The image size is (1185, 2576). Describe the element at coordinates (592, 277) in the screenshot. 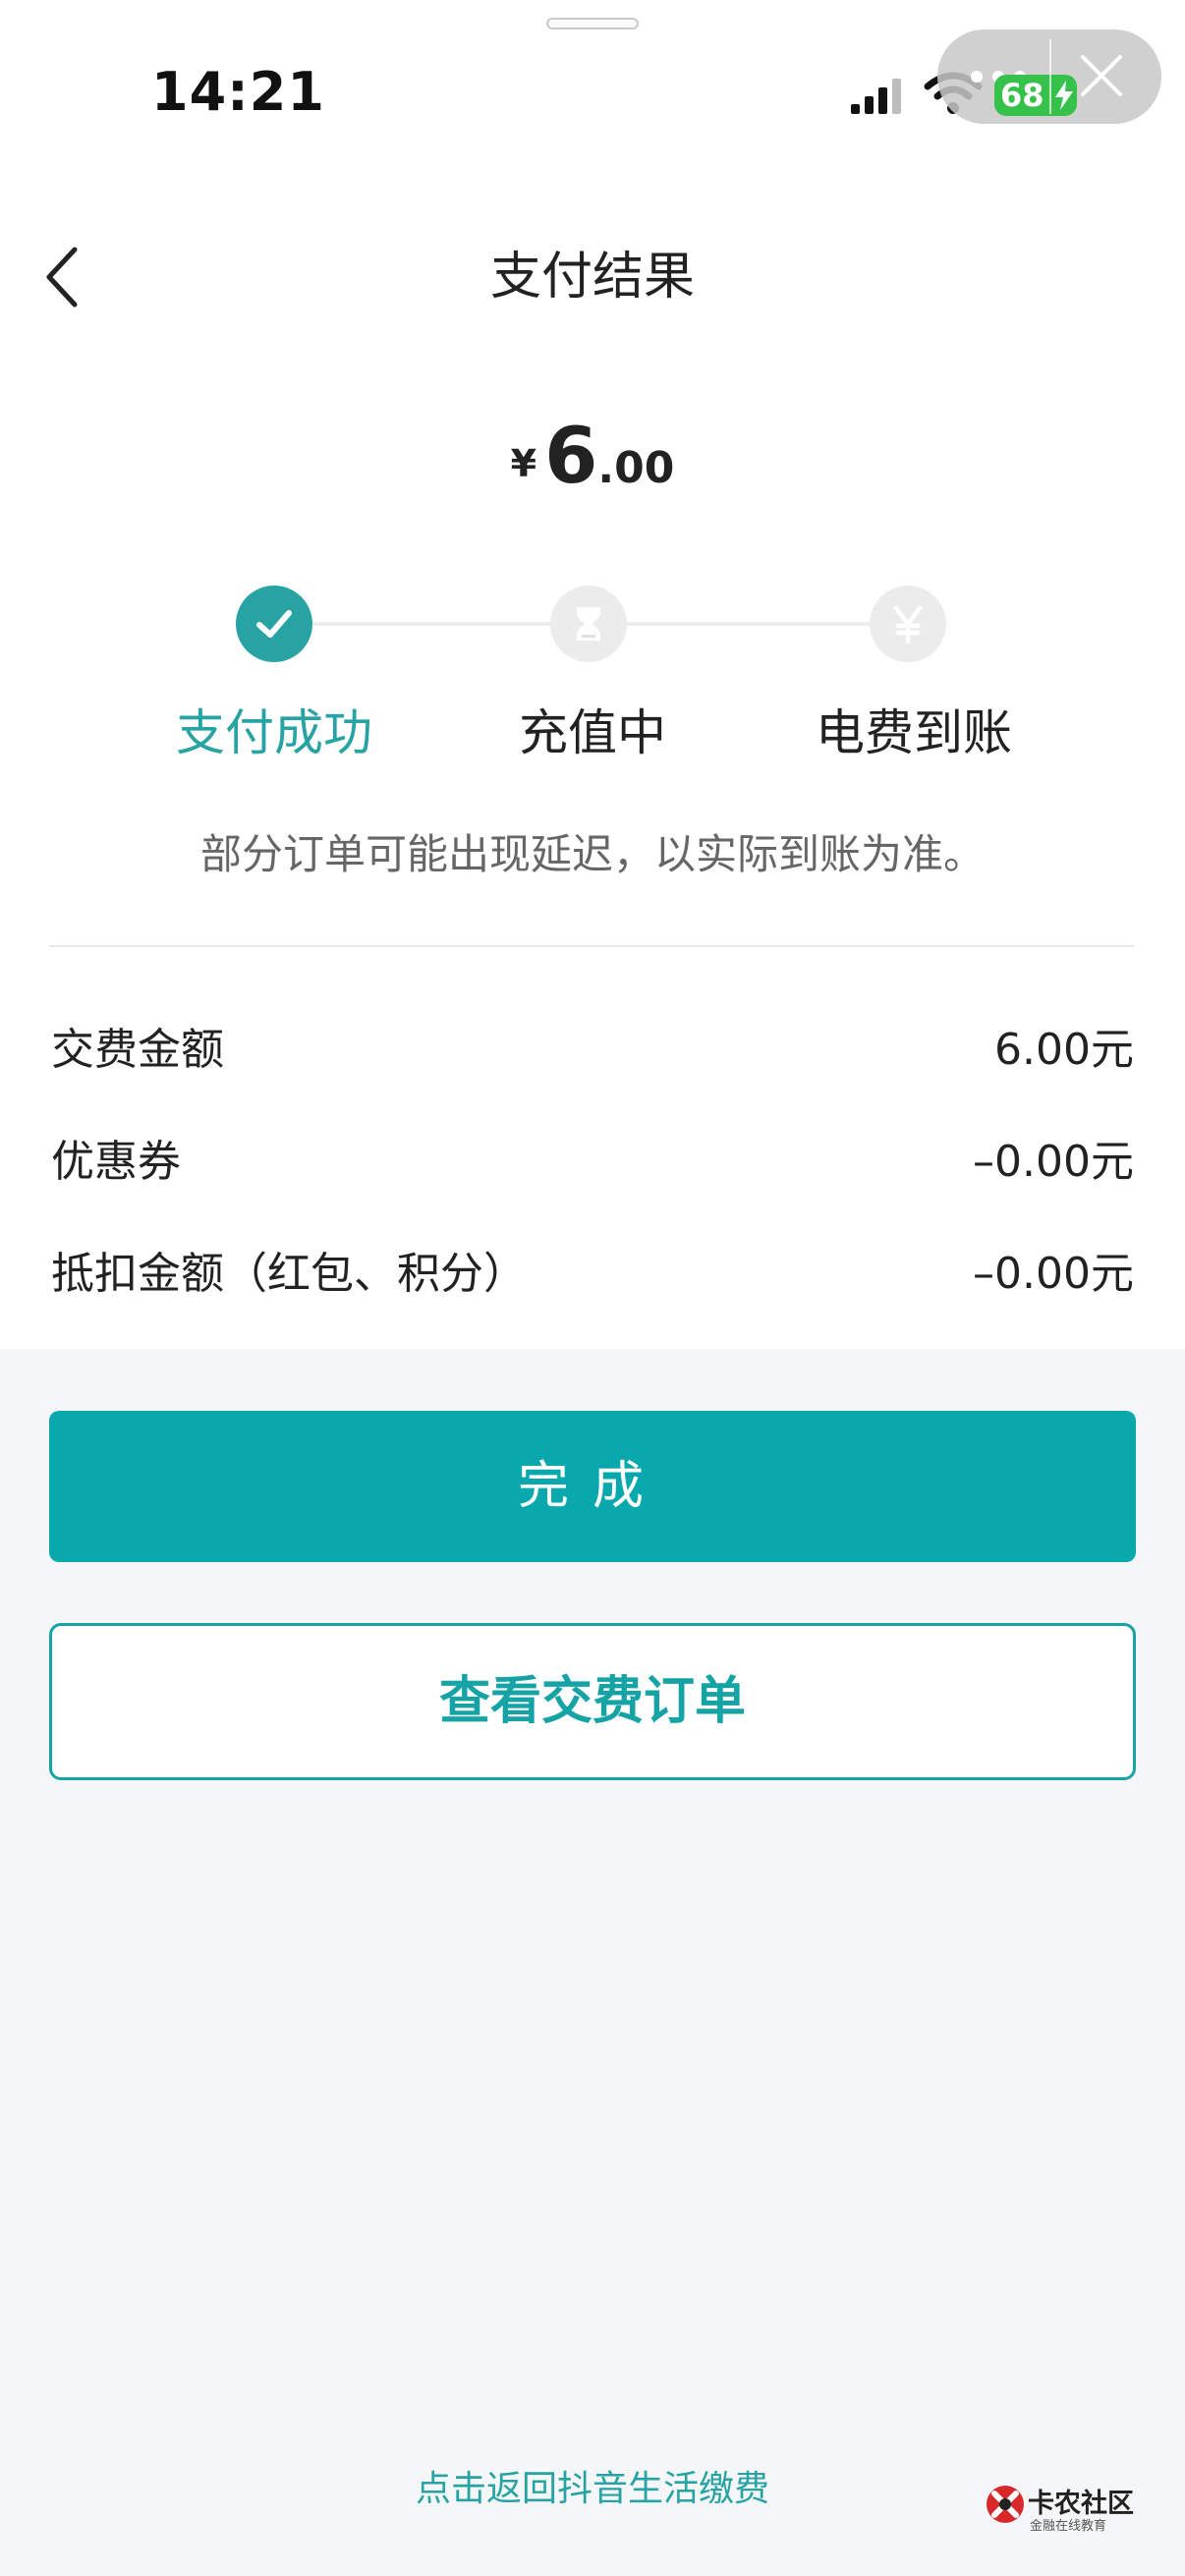

I see `page-title: 支付结果` at that location.